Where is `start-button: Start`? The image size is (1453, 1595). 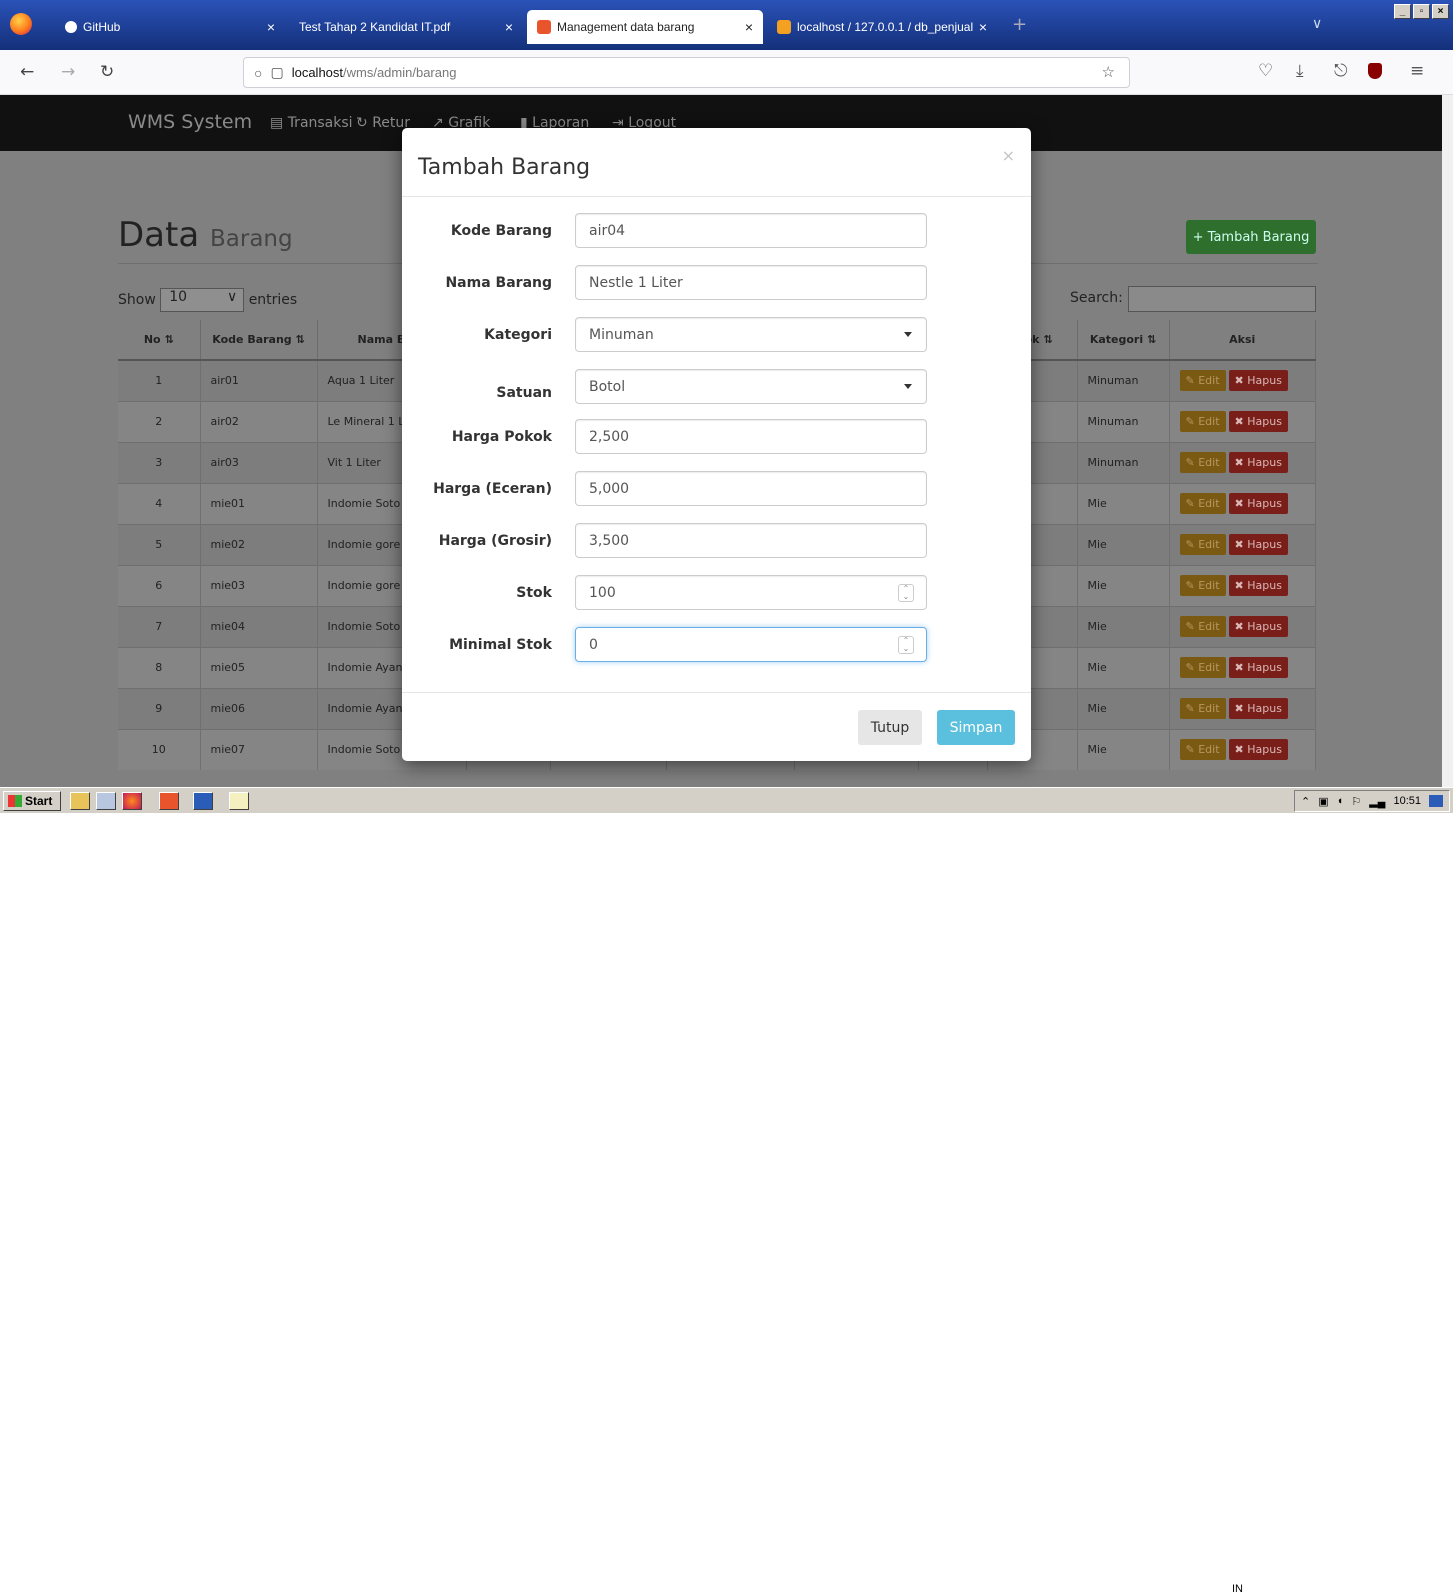 start-button: Start is located at coordinates (32, 801).